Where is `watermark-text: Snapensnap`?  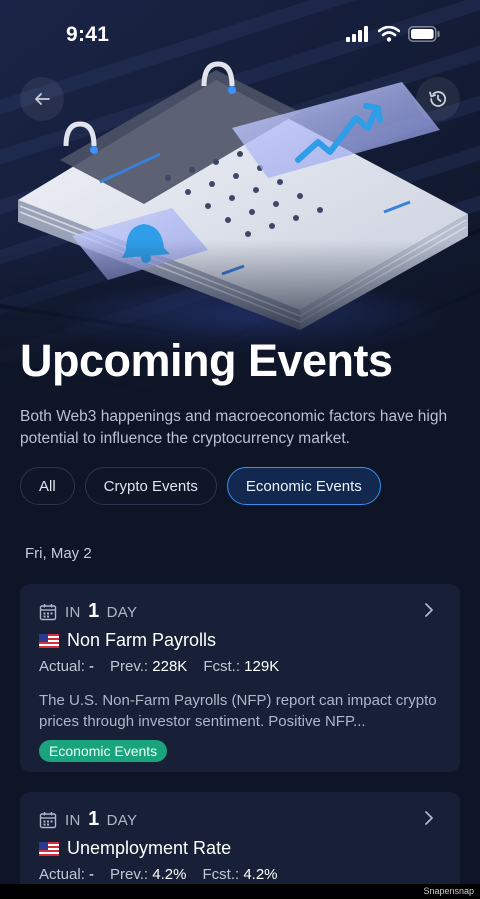
watermark-text: Snapensnap is located at coordinates (448, 891).